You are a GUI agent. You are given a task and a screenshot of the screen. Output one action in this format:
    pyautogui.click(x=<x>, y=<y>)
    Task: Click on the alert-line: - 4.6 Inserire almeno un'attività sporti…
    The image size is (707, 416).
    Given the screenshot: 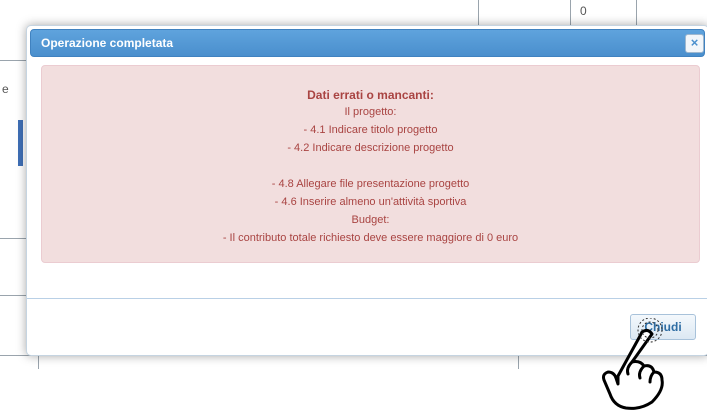 What is the action you would take?
    pyautogui.click(x=370, y=202)
    